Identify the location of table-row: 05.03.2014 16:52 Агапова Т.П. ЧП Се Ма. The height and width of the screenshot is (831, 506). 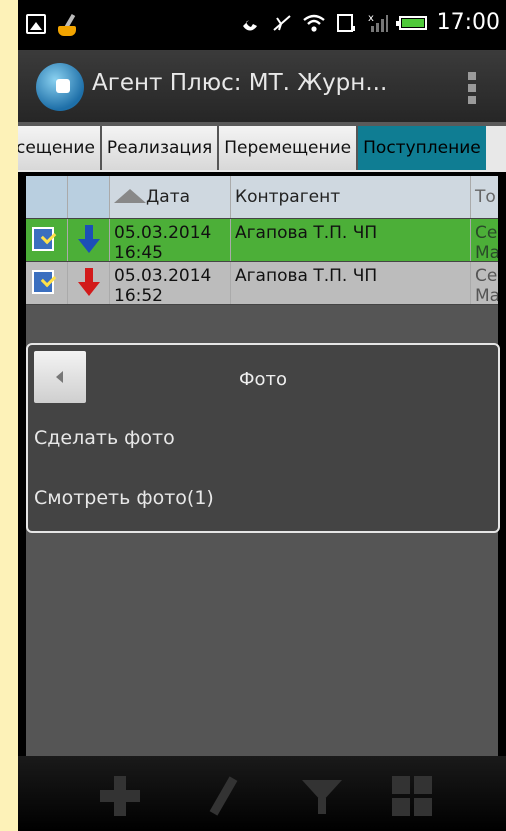
(262, 283).